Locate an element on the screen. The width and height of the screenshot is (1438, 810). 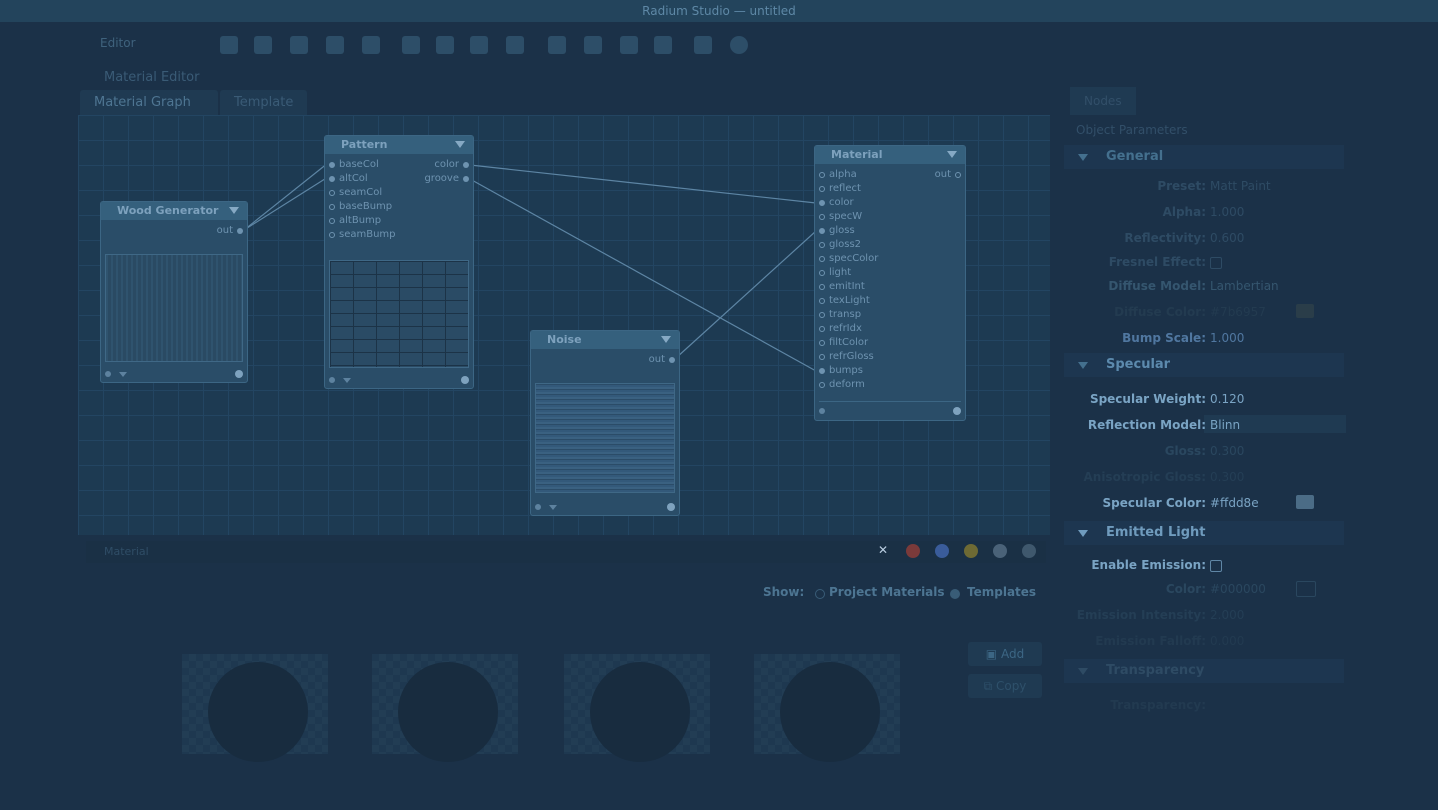
emission-falloff-input: 0.000 is located at coordinates (1227, 641).